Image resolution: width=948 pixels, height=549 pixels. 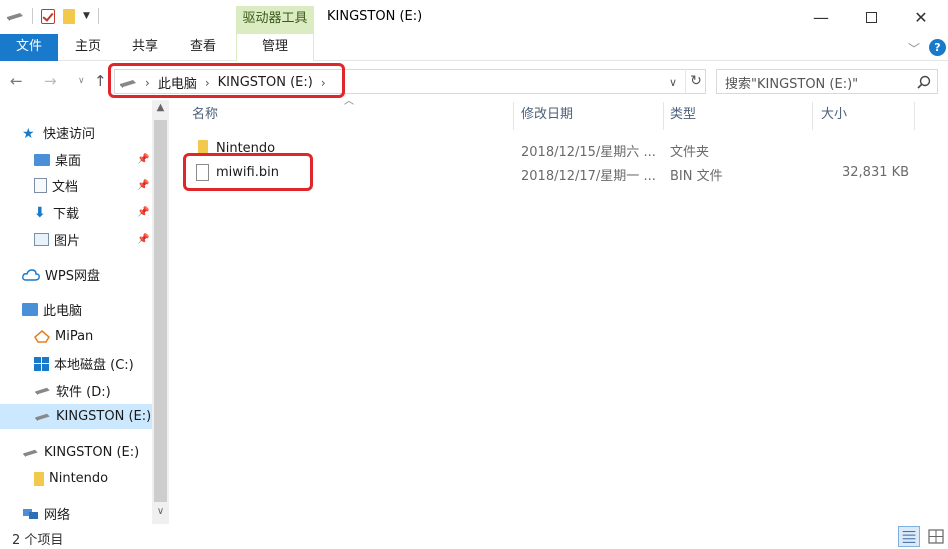 I want to click on sidebar-item-quick-access: ★ 快速访问, so click(x=76, y=132).